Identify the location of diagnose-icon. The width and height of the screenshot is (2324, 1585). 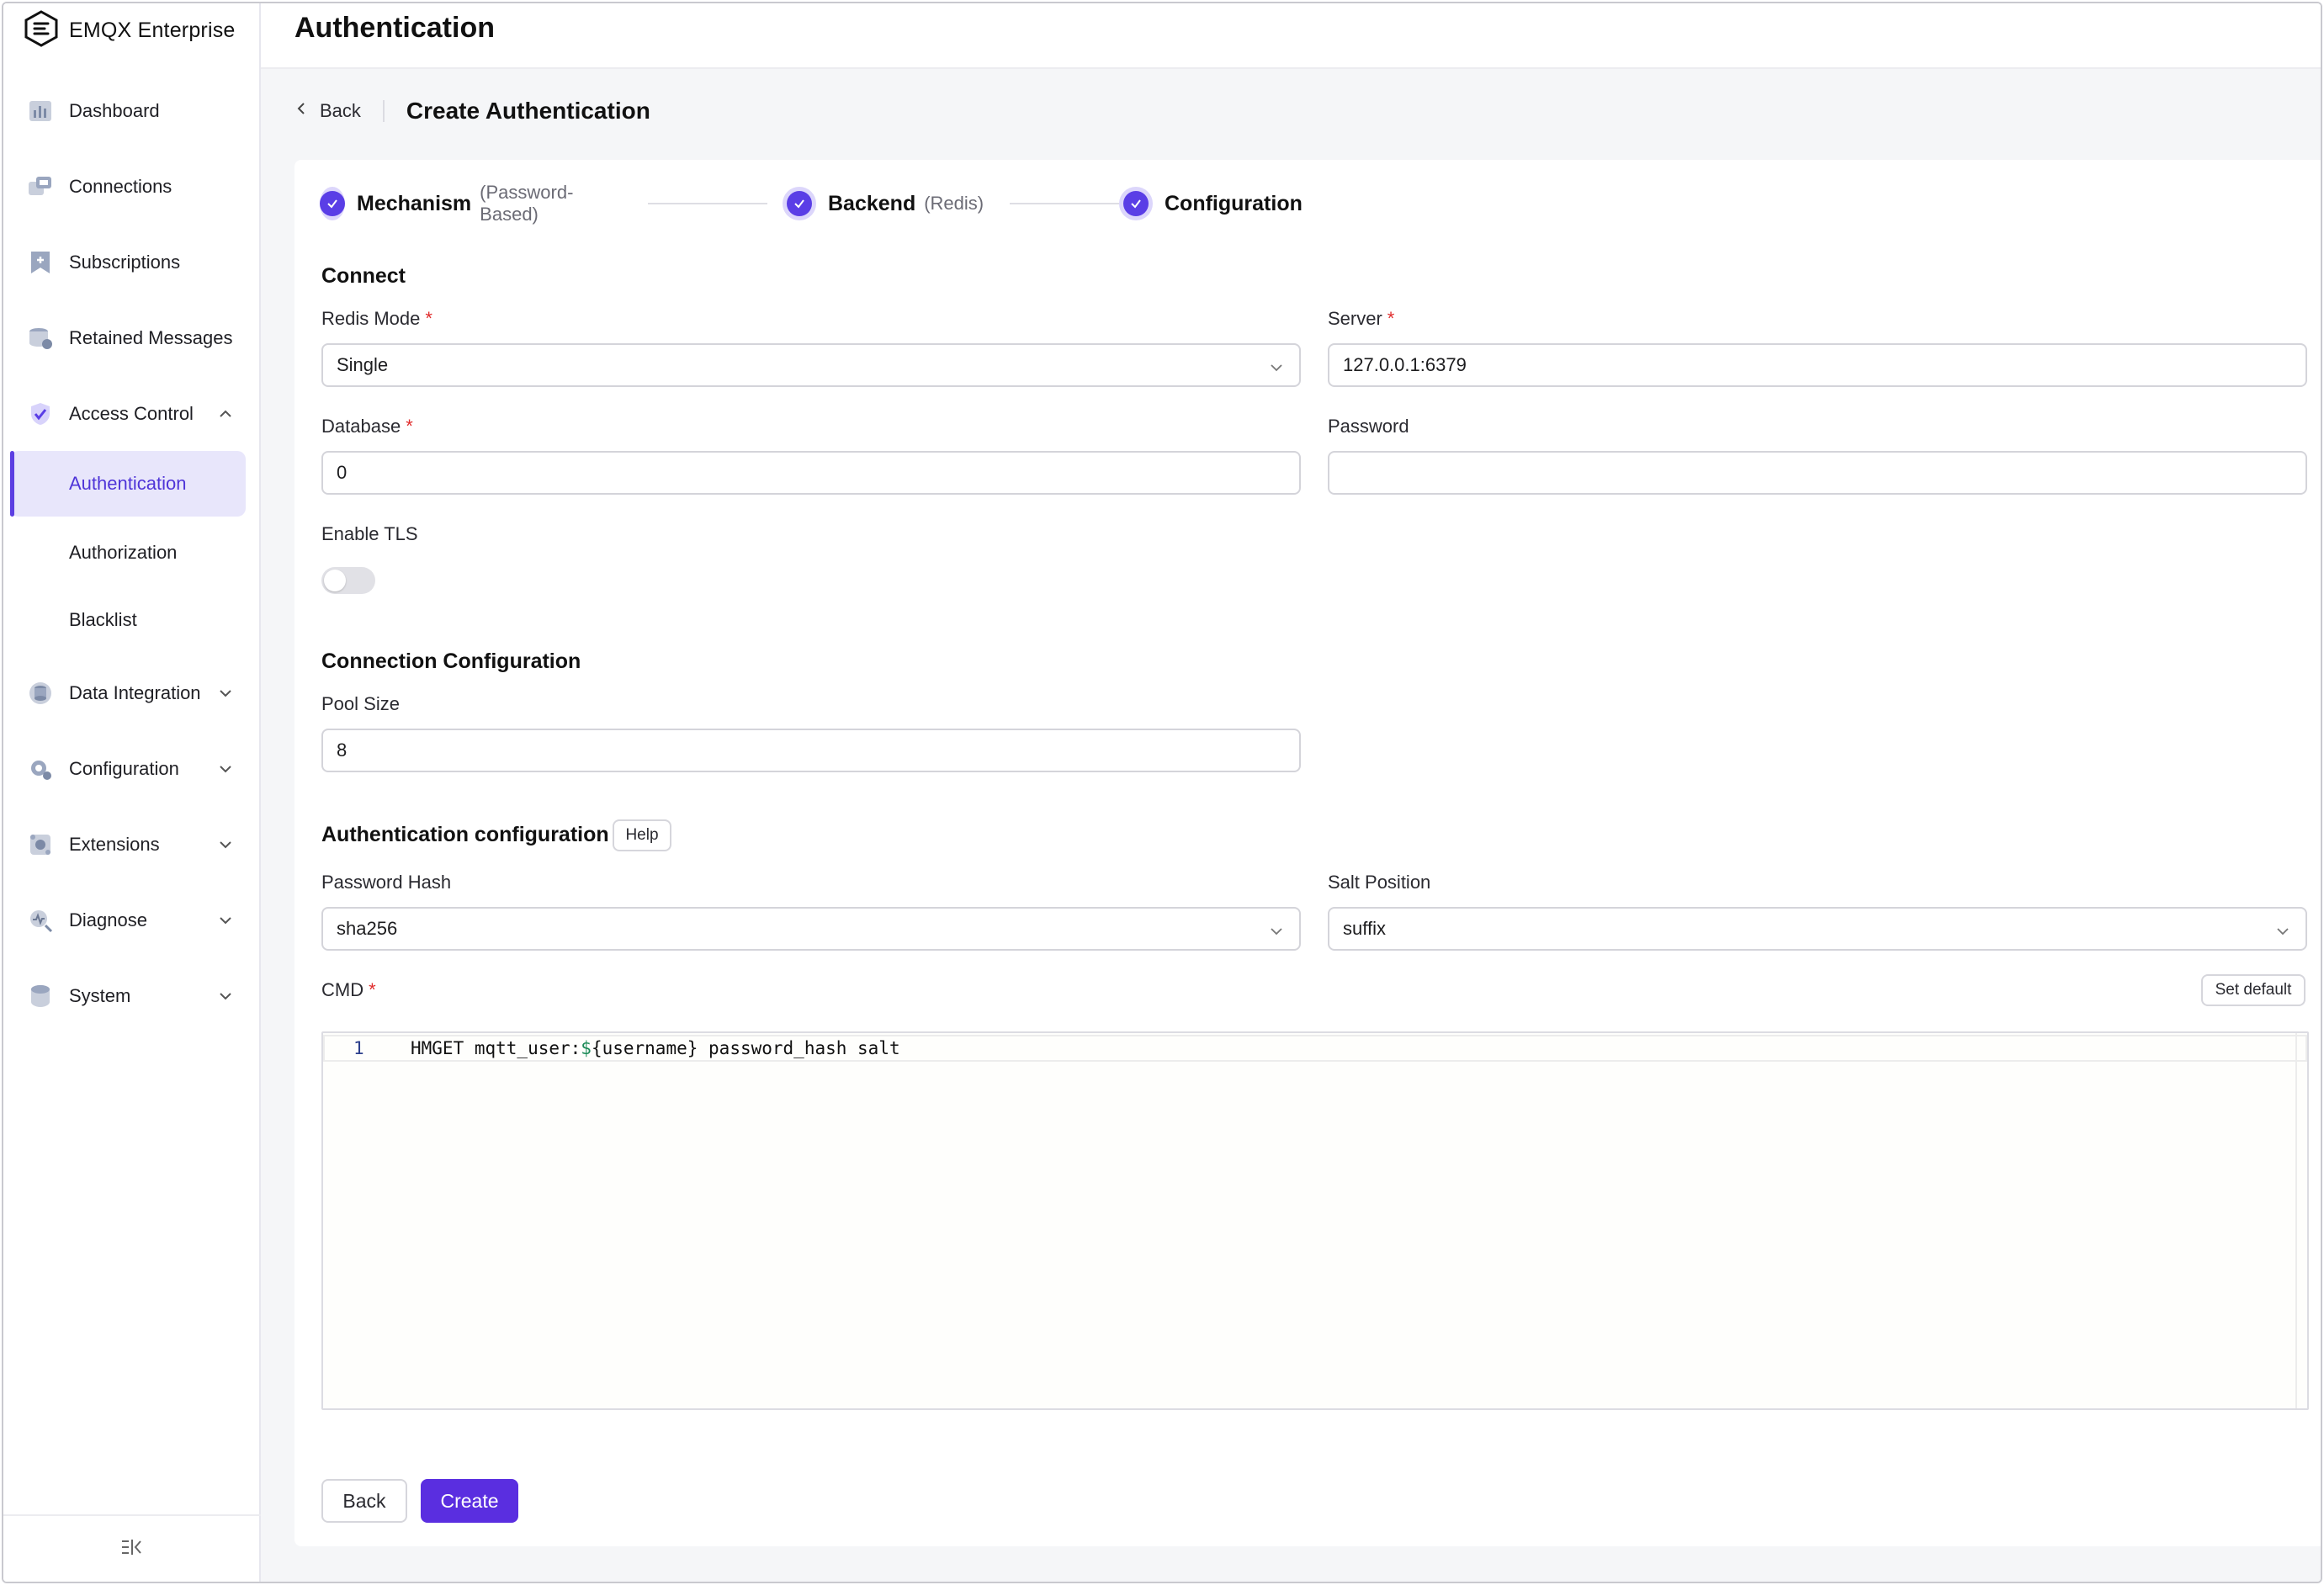
(40, 920).